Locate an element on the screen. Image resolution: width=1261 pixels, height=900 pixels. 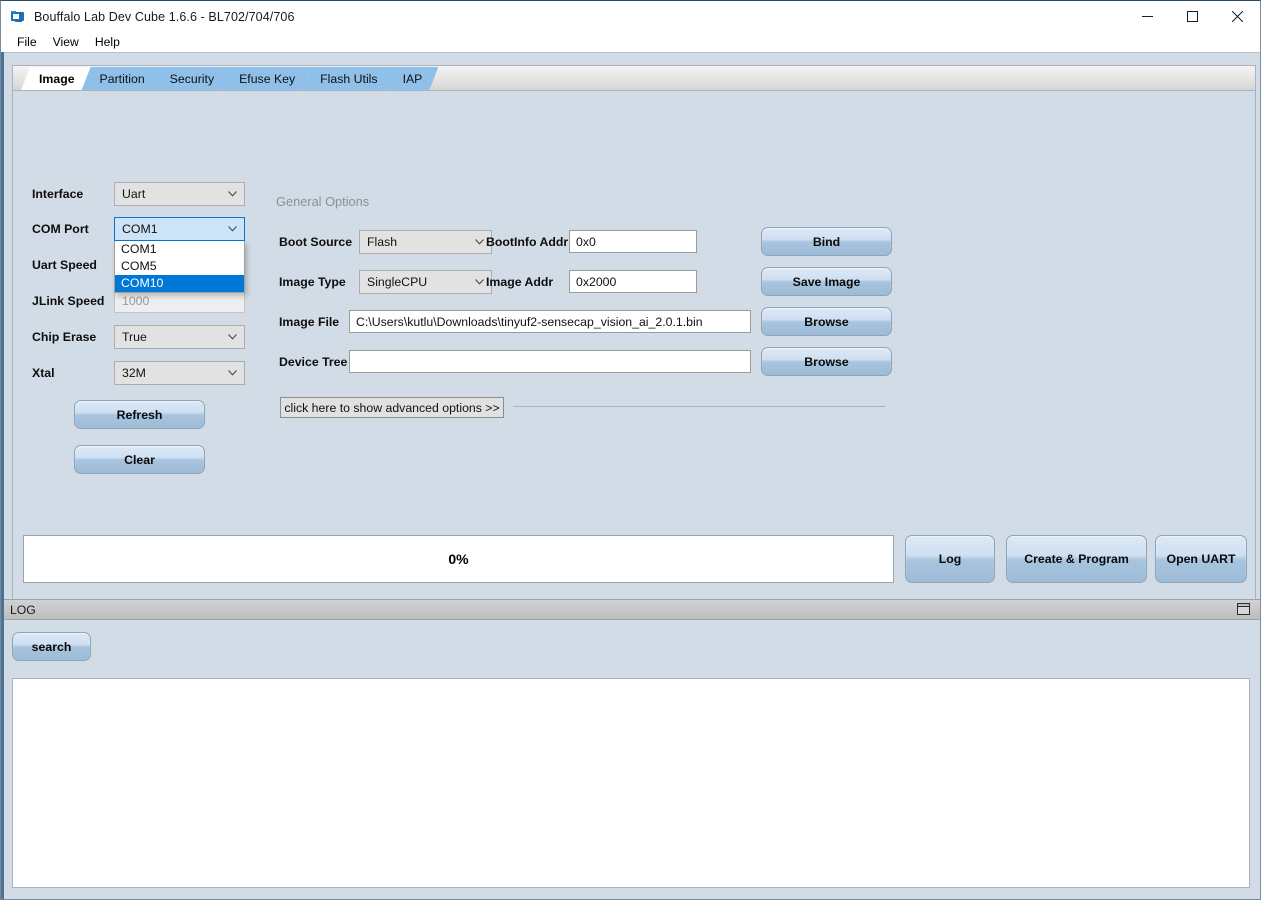
chip-erase-label: Chip Erase is located at coordinates (64, 337).